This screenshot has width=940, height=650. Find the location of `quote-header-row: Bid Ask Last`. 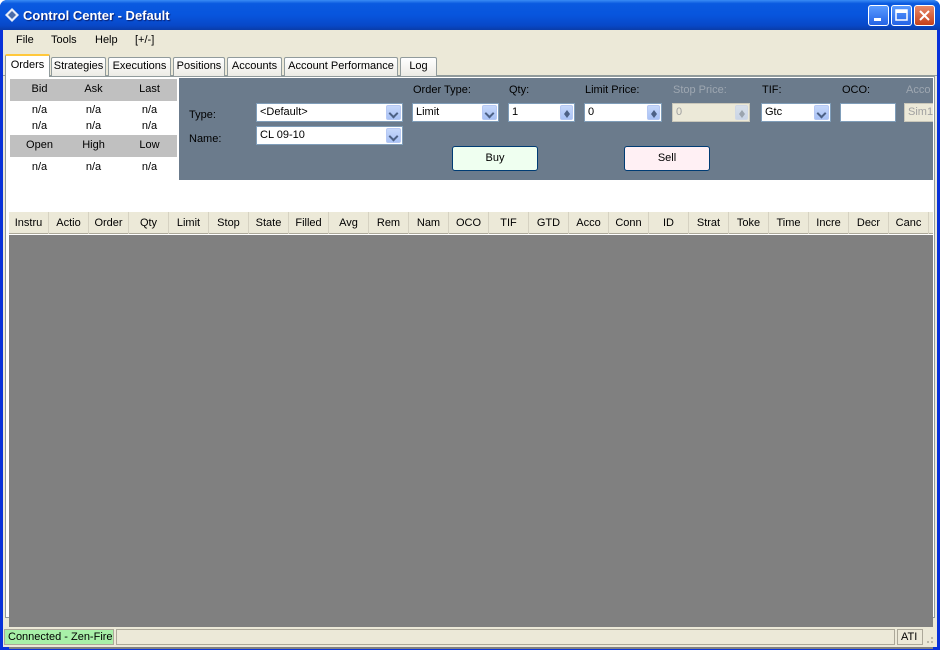

quote-header-row: Bid Ask Last is located at coordinates (93, 90).